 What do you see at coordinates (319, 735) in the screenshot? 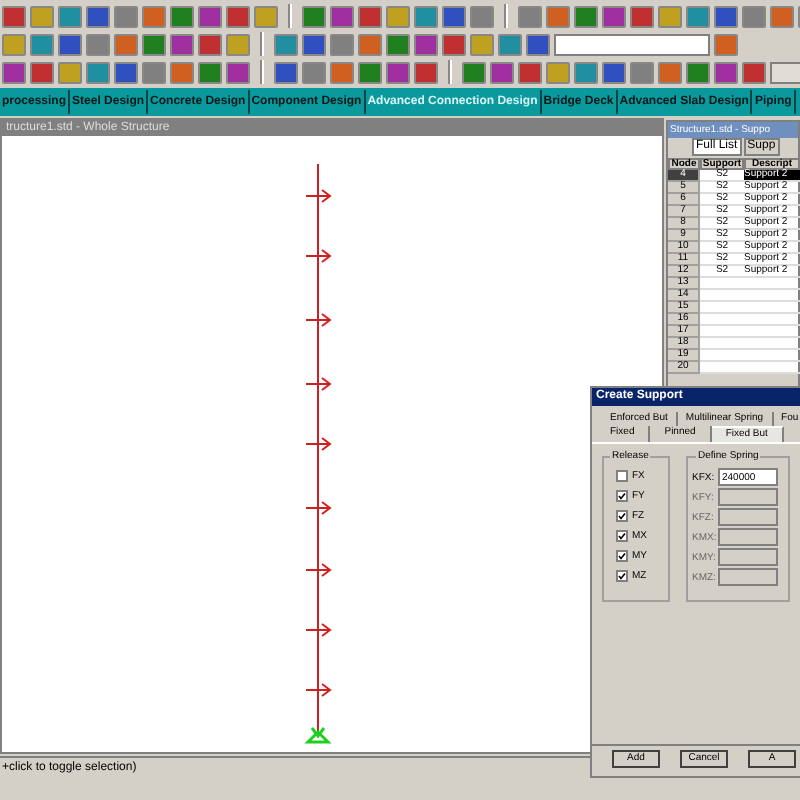
I see `fixed-support-icon` at bounding box center [319, 735].